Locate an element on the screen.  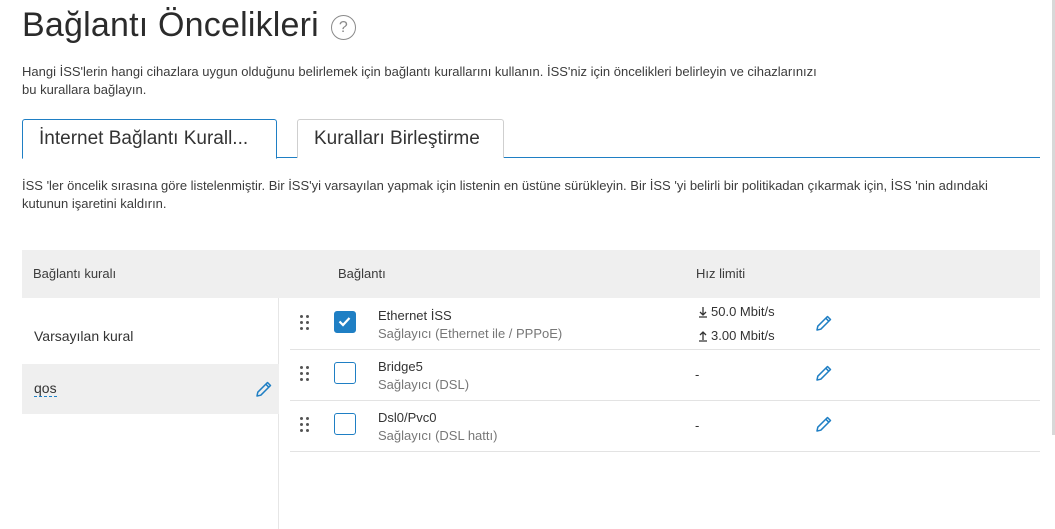
connection-provider: Sağlayıcı (DSL hattı) is located at coordinates (438, 435).